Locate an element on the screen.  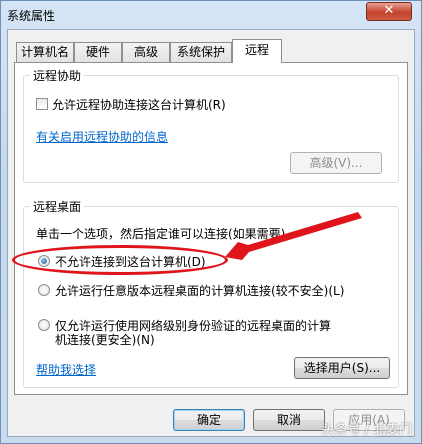
annotation-arrow-shape is located at coordinates (293, 236).